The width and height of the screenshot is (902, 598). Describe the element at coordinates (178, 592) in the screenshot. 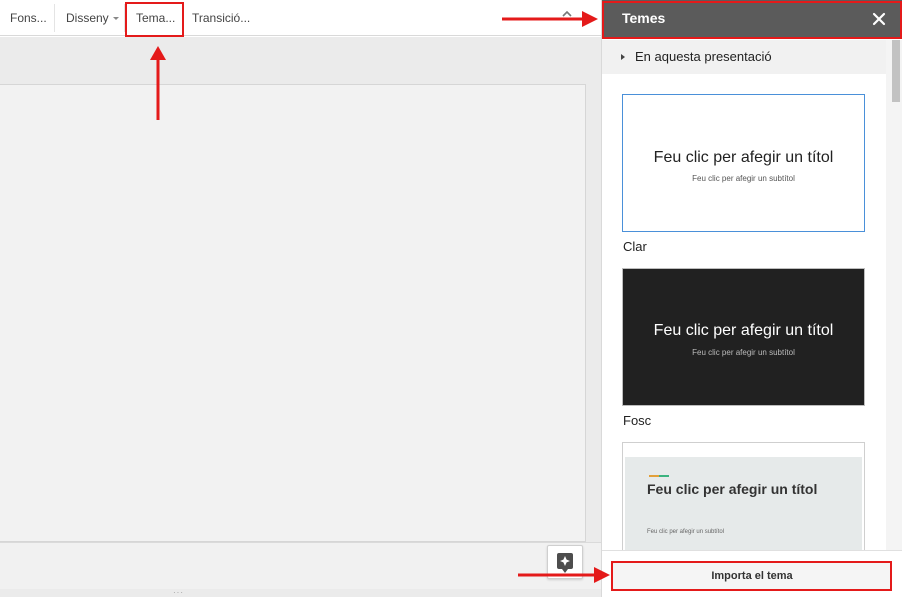

I see `resize-handle: ···` at that location.